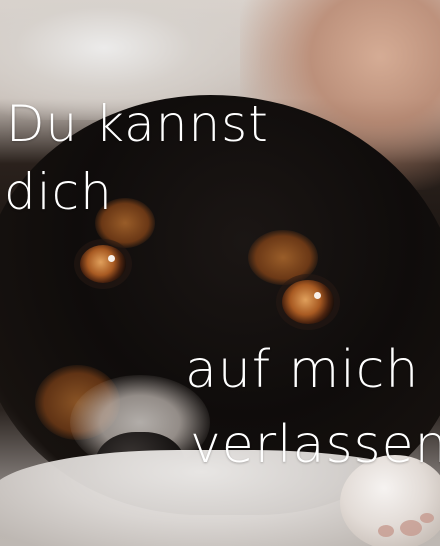 This screenshot has width=440, height=546. I want to click on quote-line-2: dich, so click(58, 192).